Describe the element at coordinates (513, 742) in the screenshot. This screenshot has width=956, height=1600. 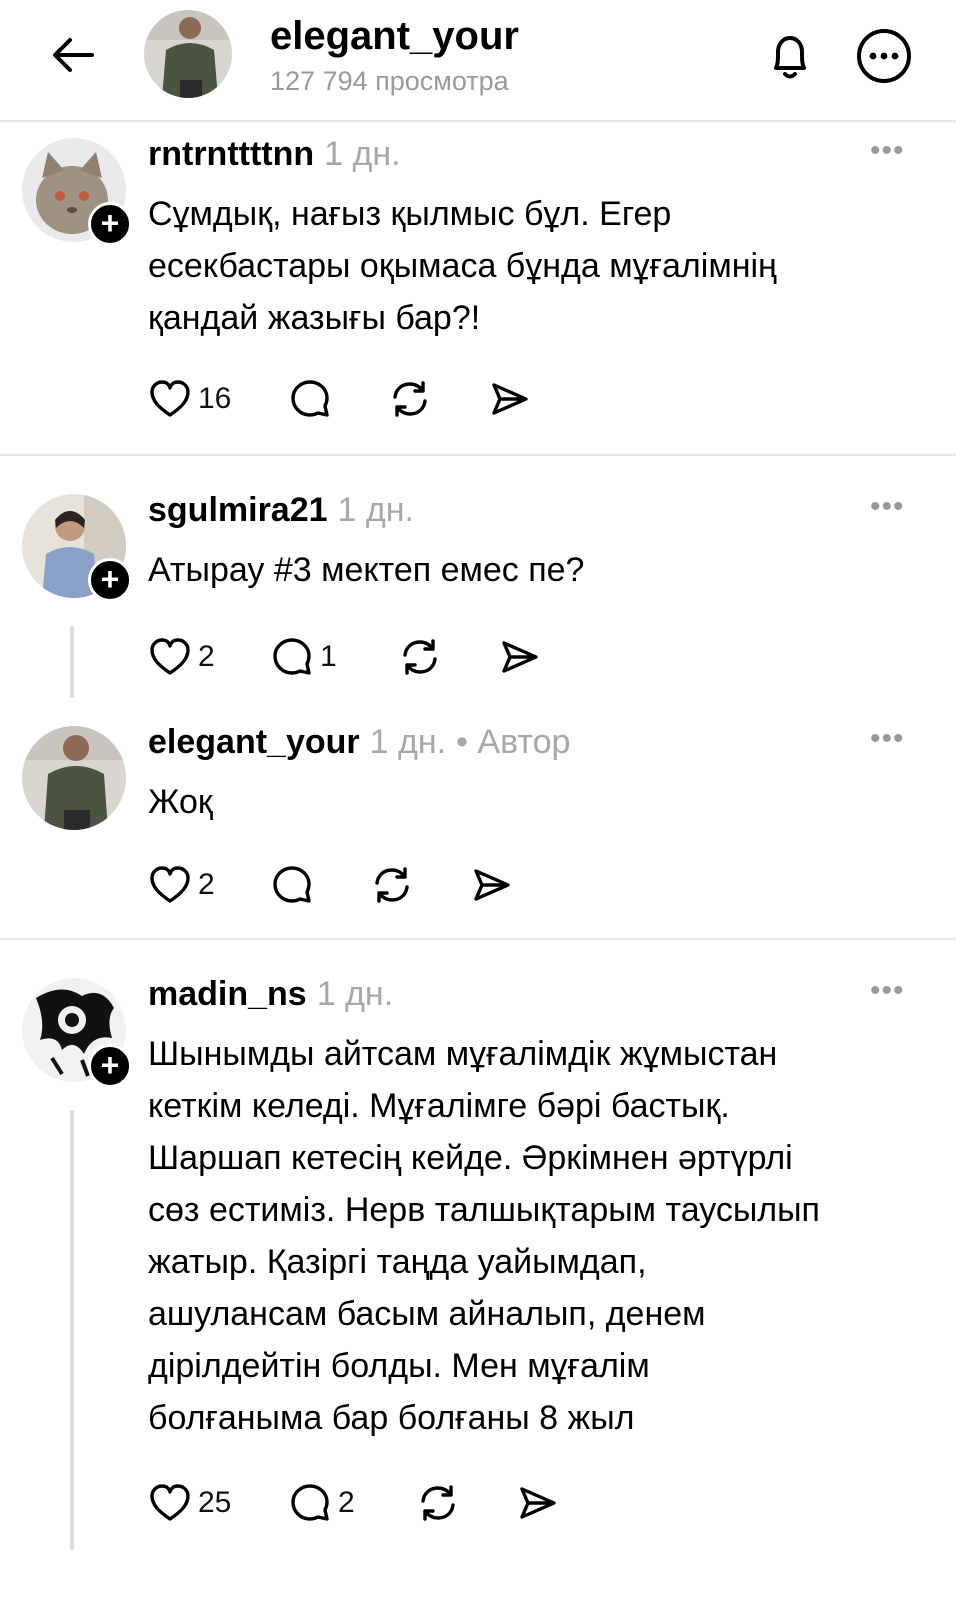
I see `author-badge: • Автор` at that location.